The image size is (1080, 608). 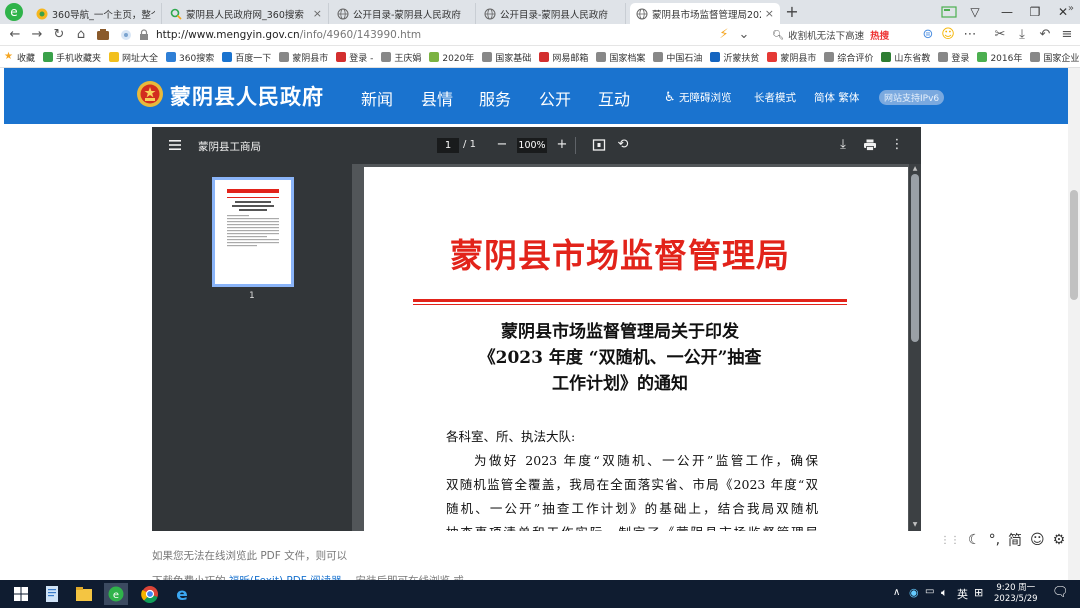 I want to click on degree-icon: °,, so click(x=994, y=540).